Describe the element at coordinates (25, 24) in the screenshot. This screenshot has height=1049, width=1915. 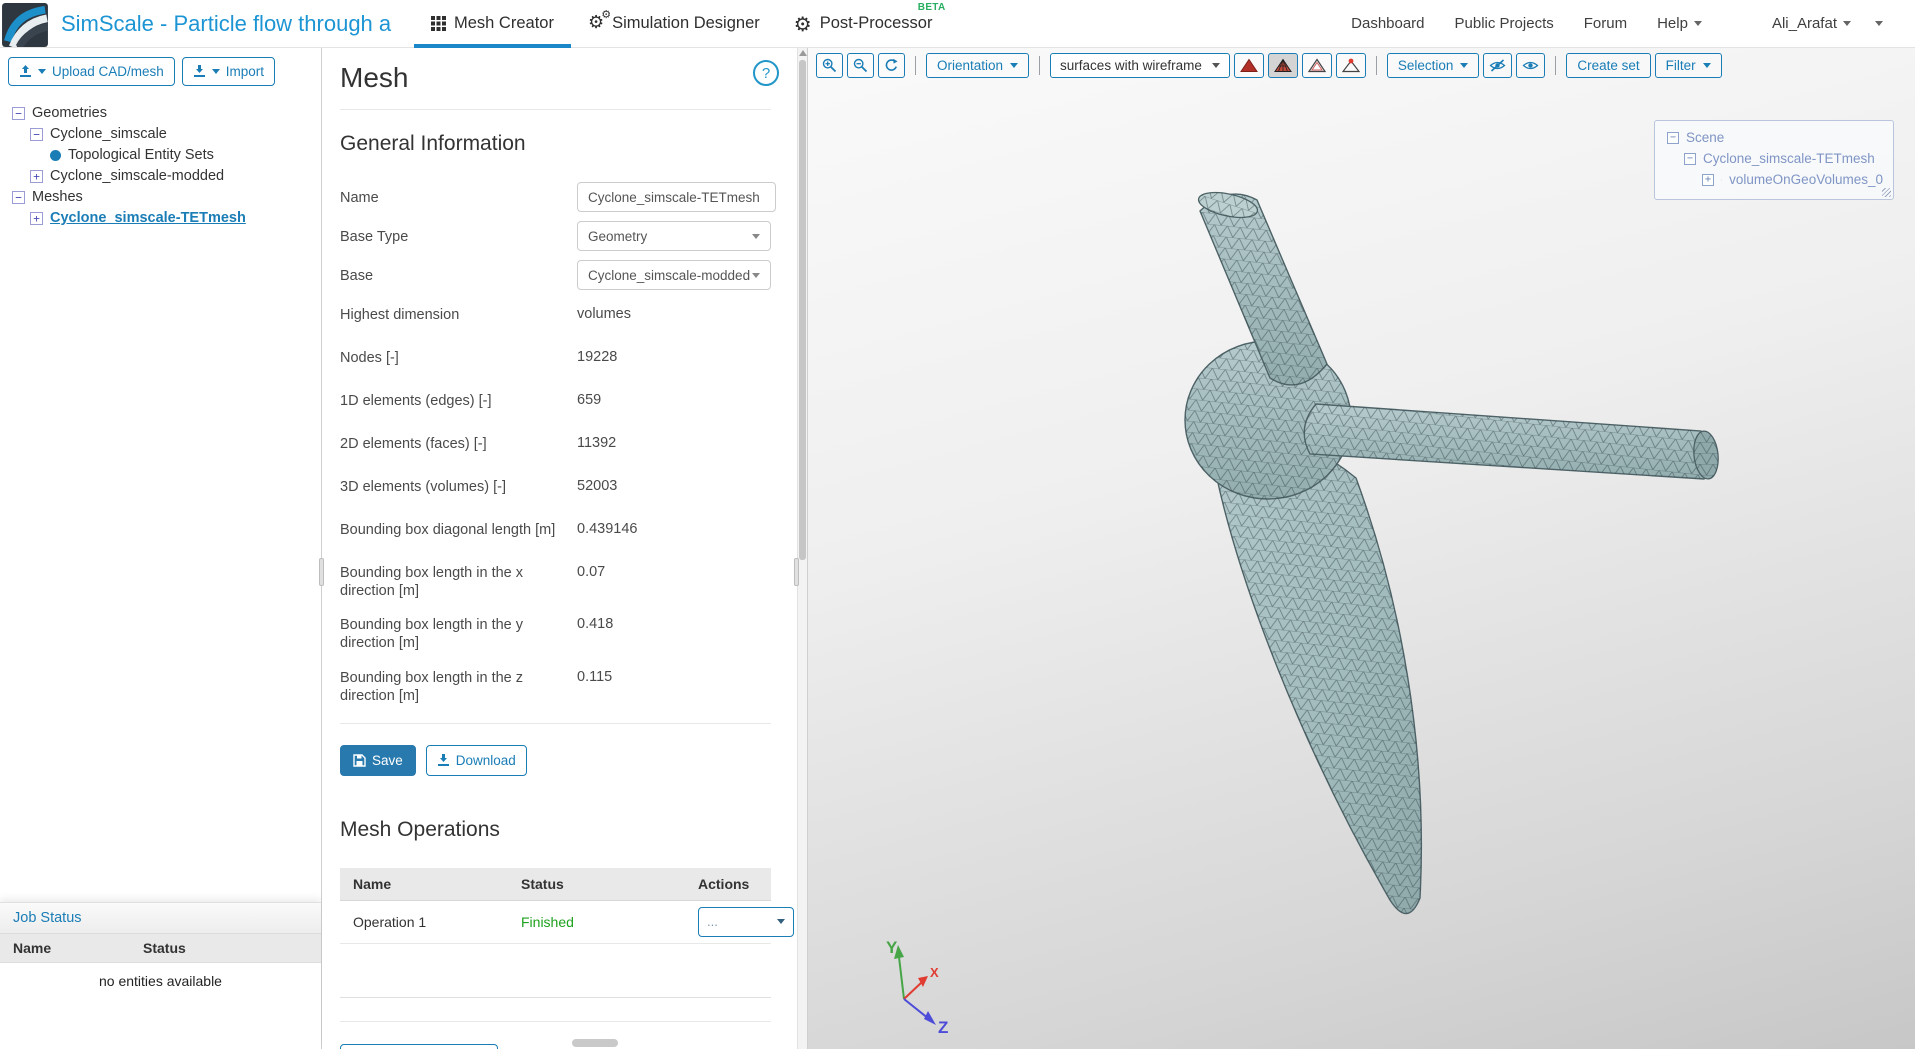
I see `simscale-logo` at that location.